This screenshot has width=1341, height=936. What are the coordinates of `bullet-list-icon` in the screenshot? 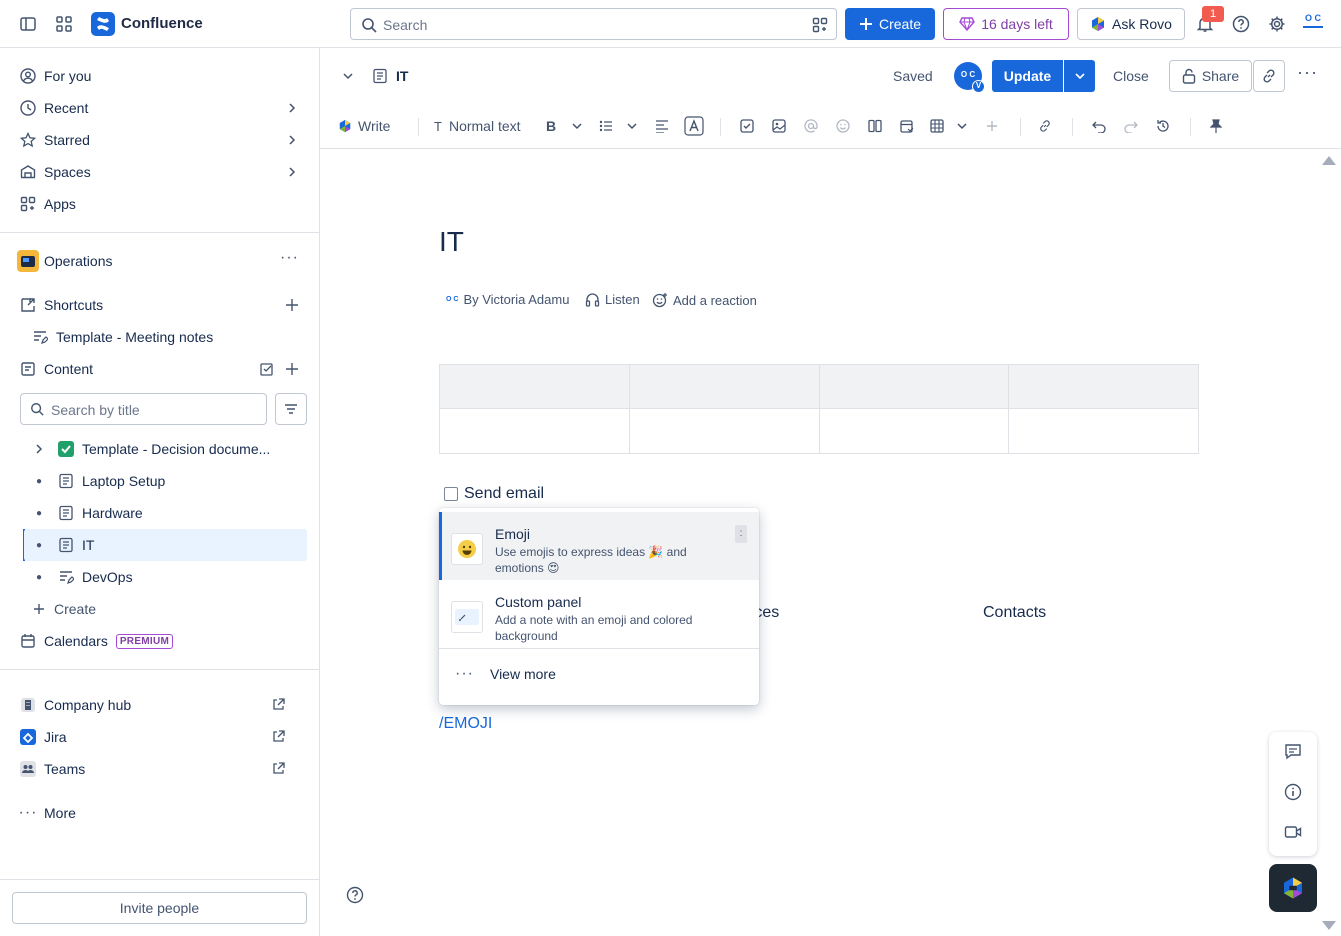 It's located at (606, 126).